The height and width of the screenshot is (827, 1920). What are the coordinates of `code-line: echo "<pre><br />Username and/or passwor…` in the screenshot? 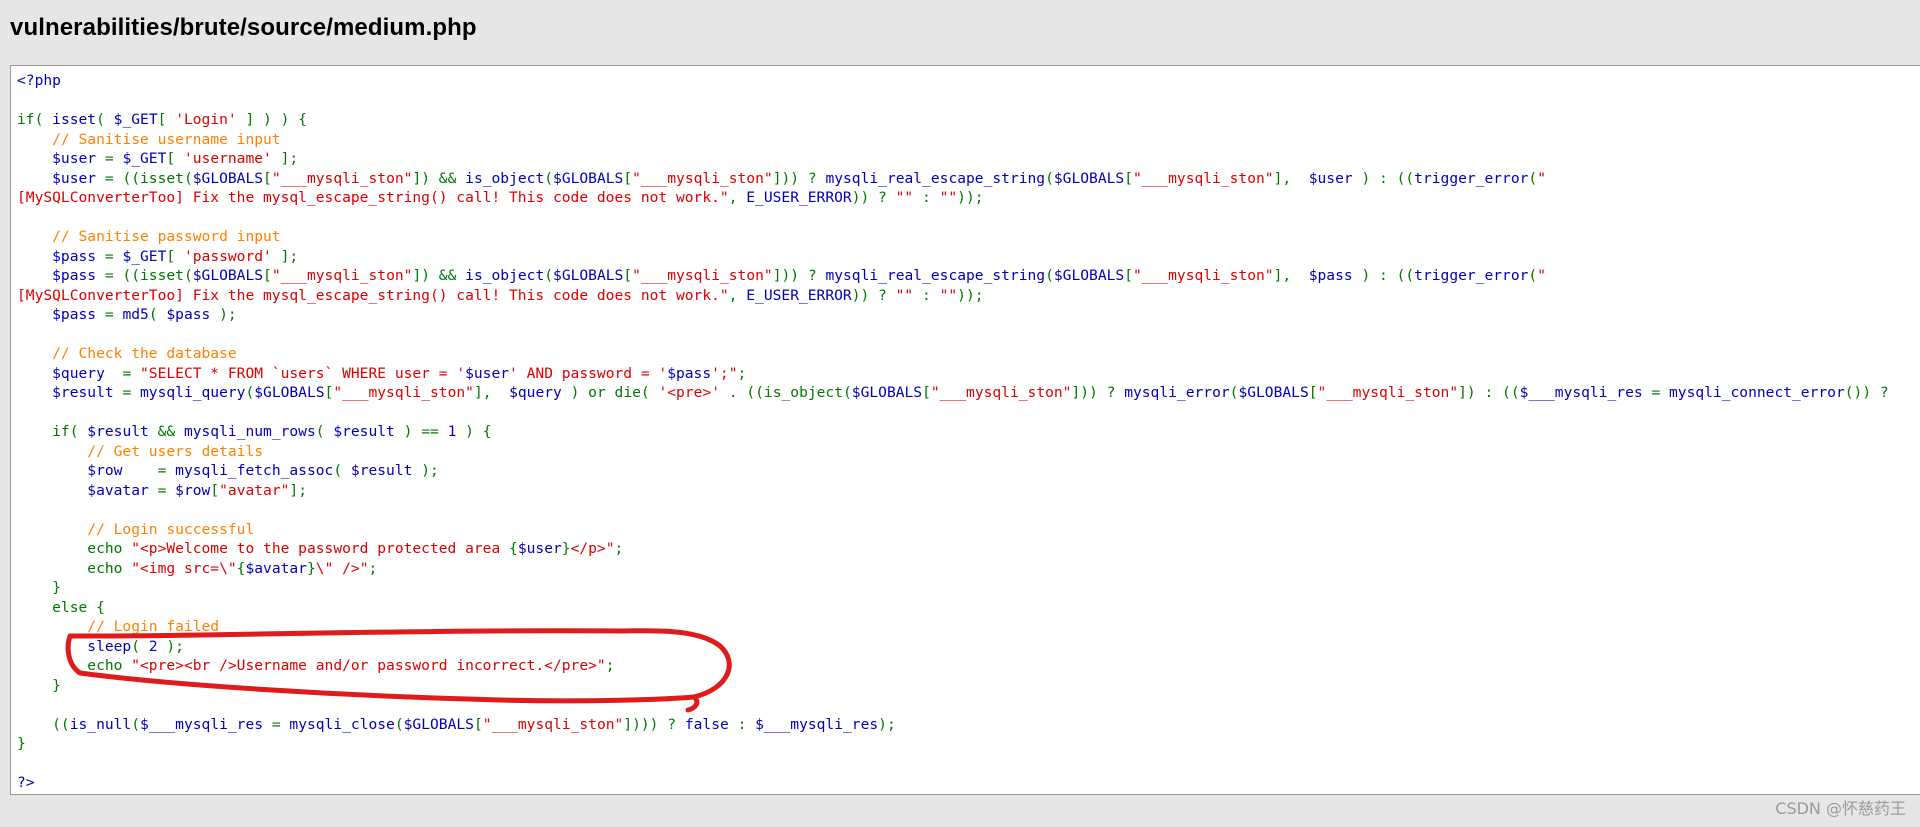 It's located at (957, 666).